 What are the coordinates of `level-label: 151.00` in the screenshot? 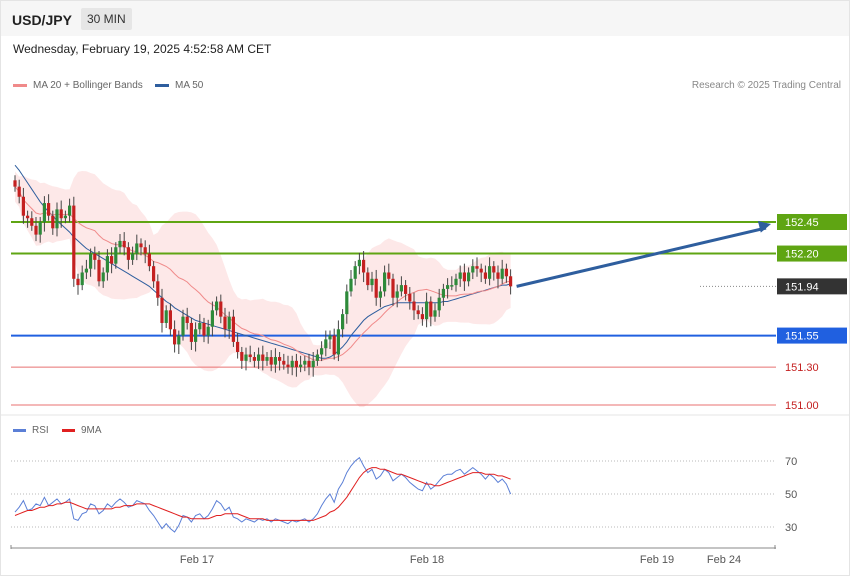 It's located at (802, 406).